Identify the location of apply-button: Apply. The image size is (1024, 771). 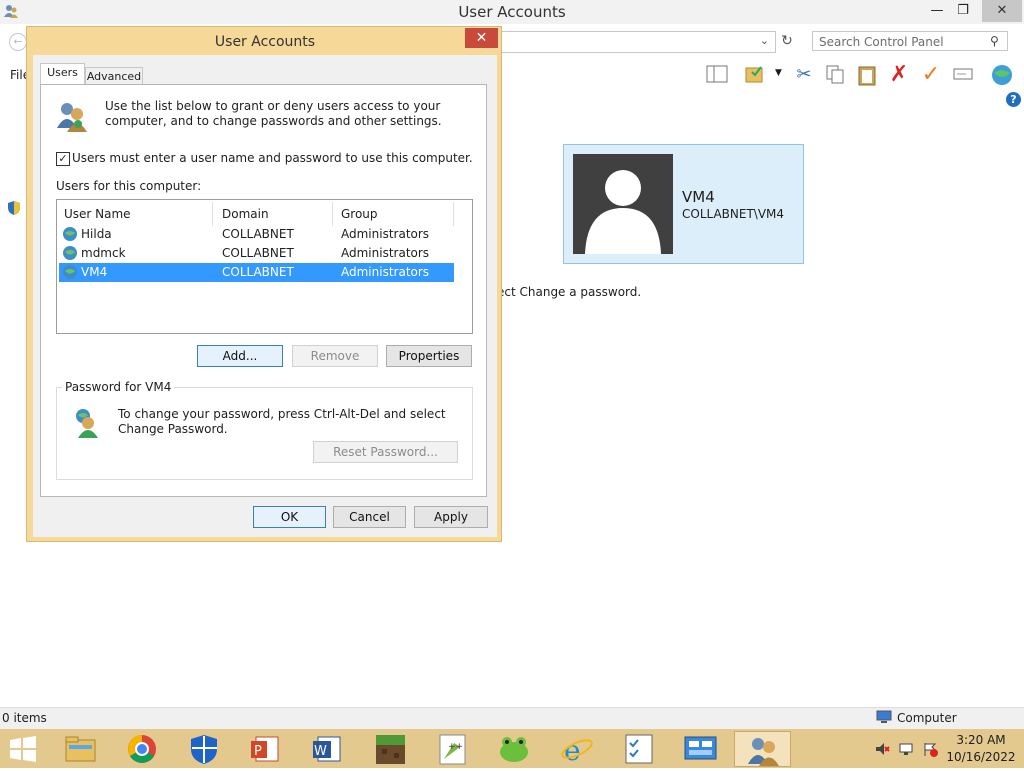
(451, 517).